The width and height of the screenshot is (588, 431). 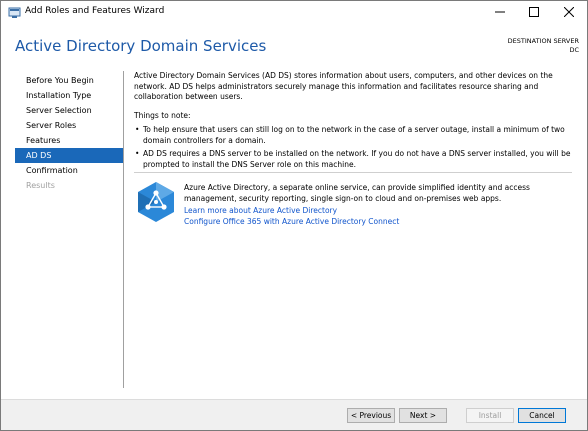 I want to click on close-button, so click(x=569, y=12).